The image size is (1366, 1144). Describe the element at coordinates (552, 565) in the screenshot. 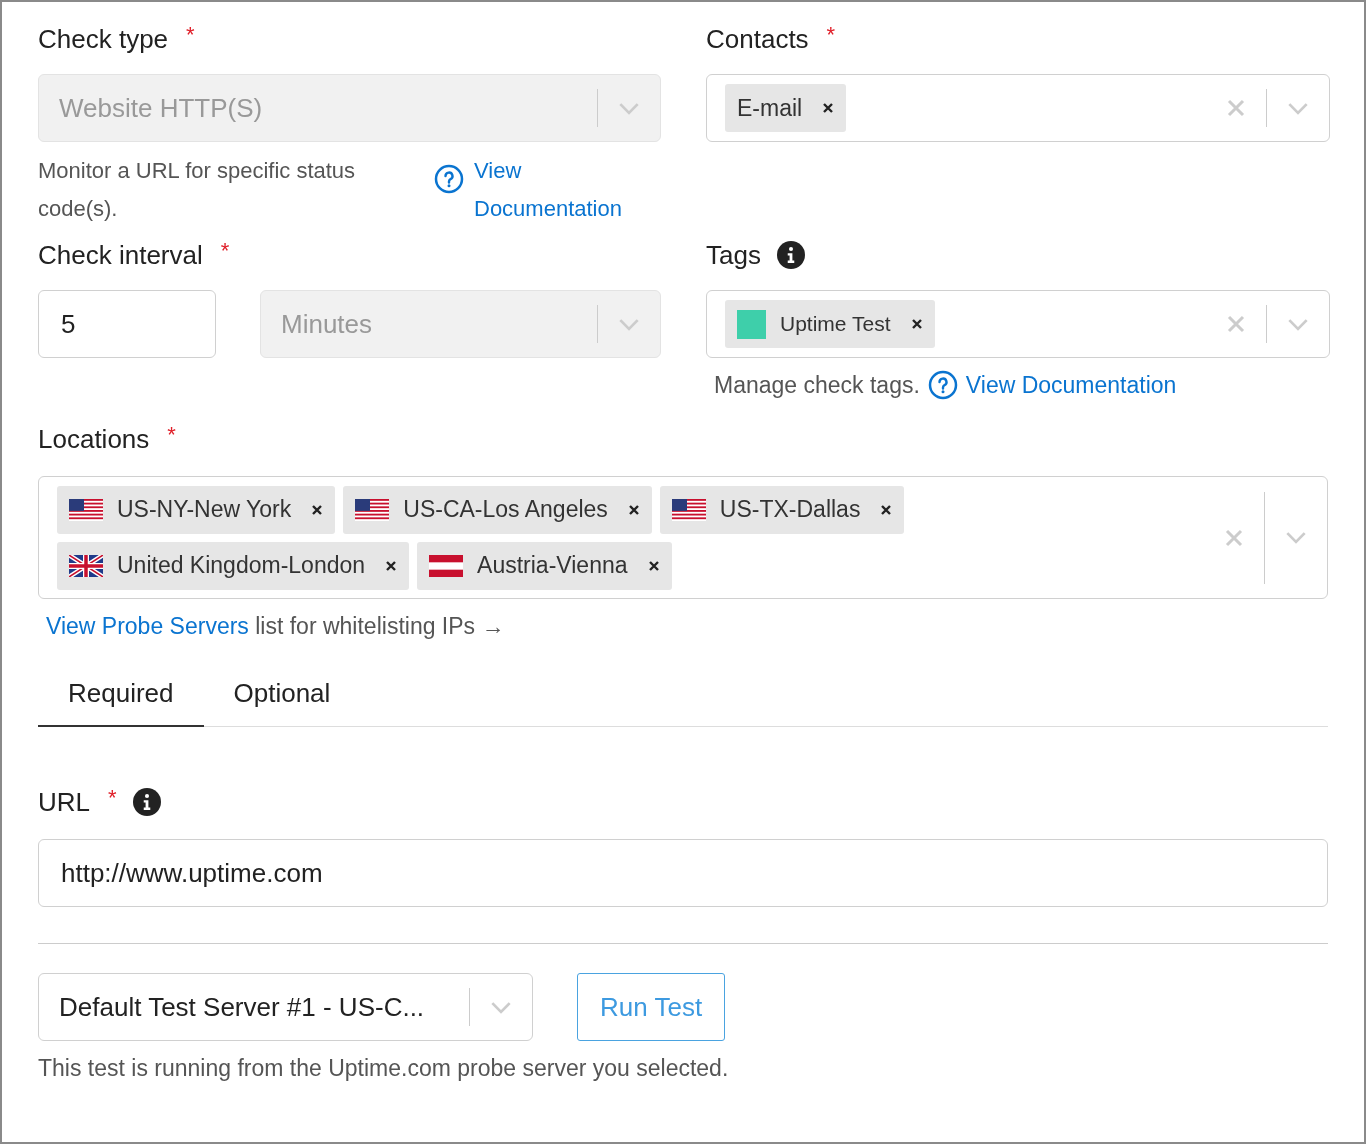

I see `chip-label: Austria-Vienna` at that location.